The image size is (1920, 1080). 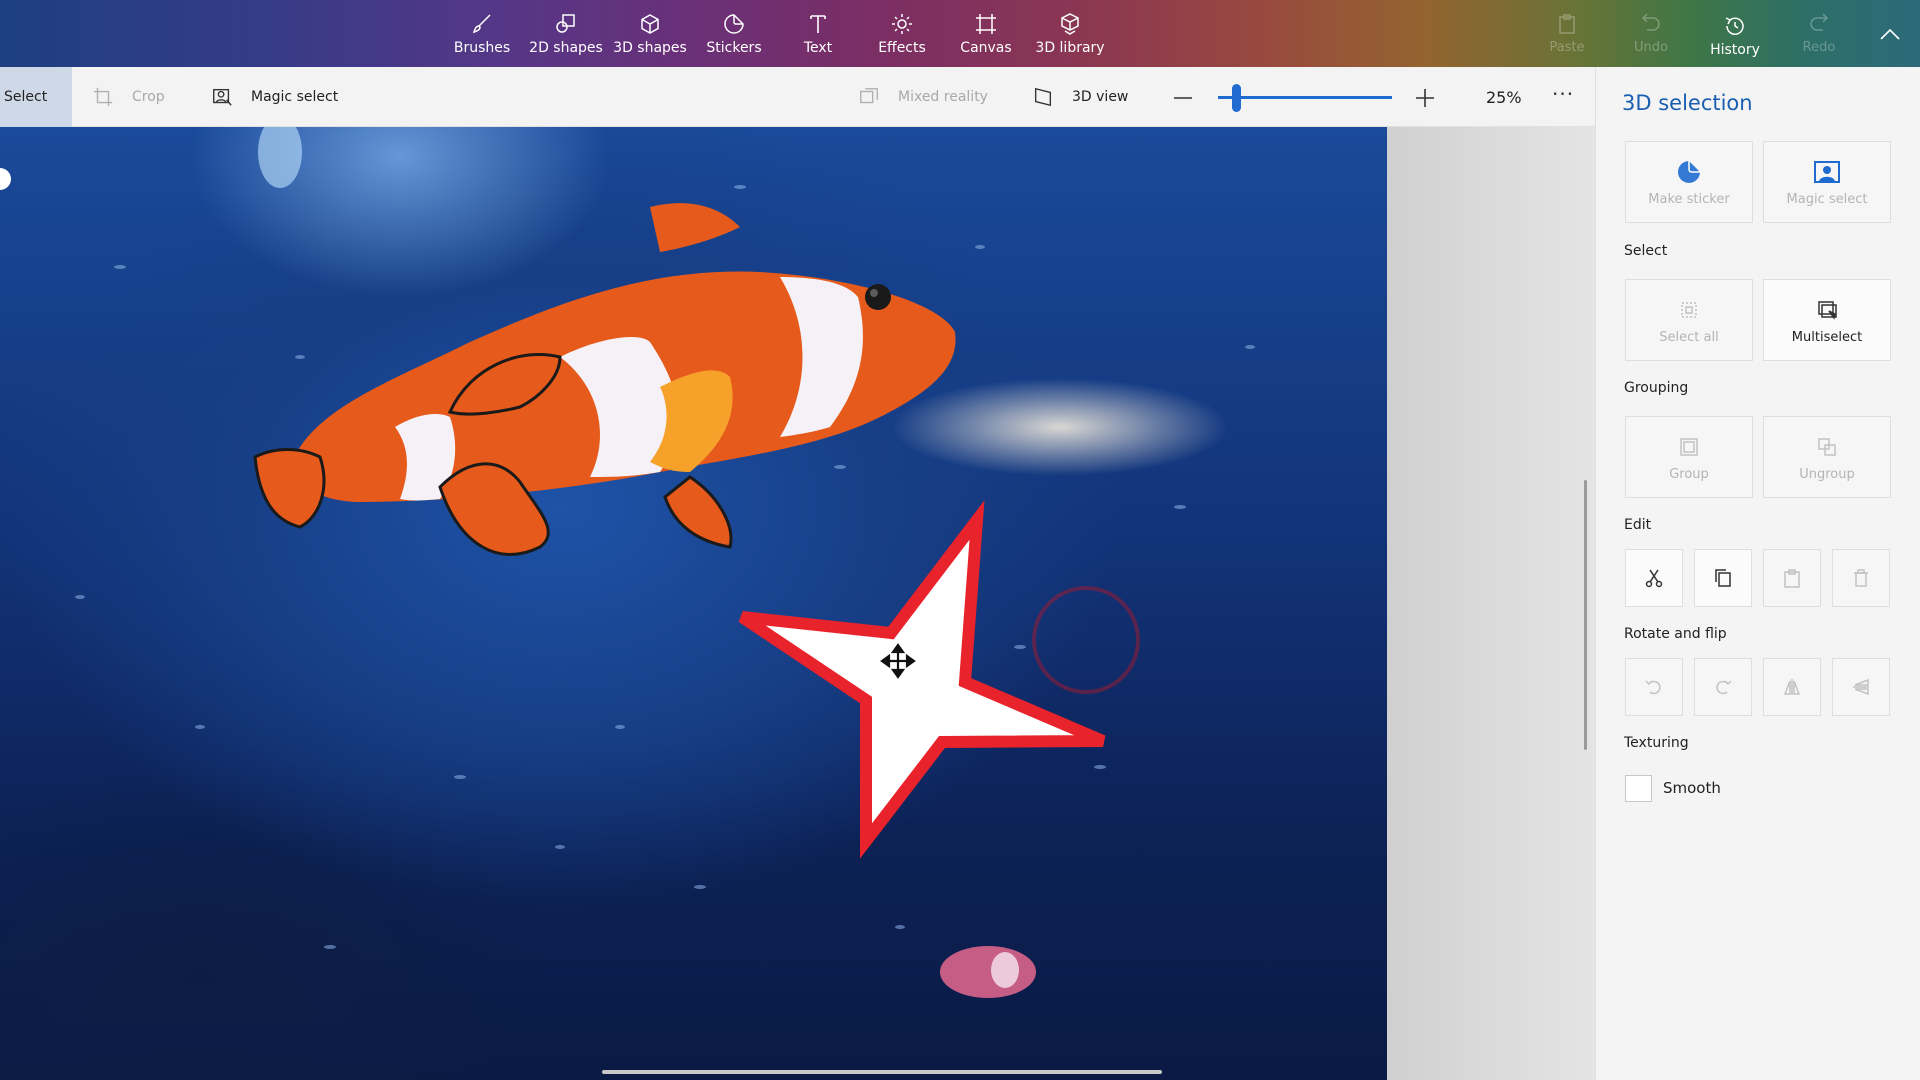 What do you see at coordinates (1638, 525) in the screenshot?
I see `edit-section-label: Edit` at bounding box center [1638, 525].